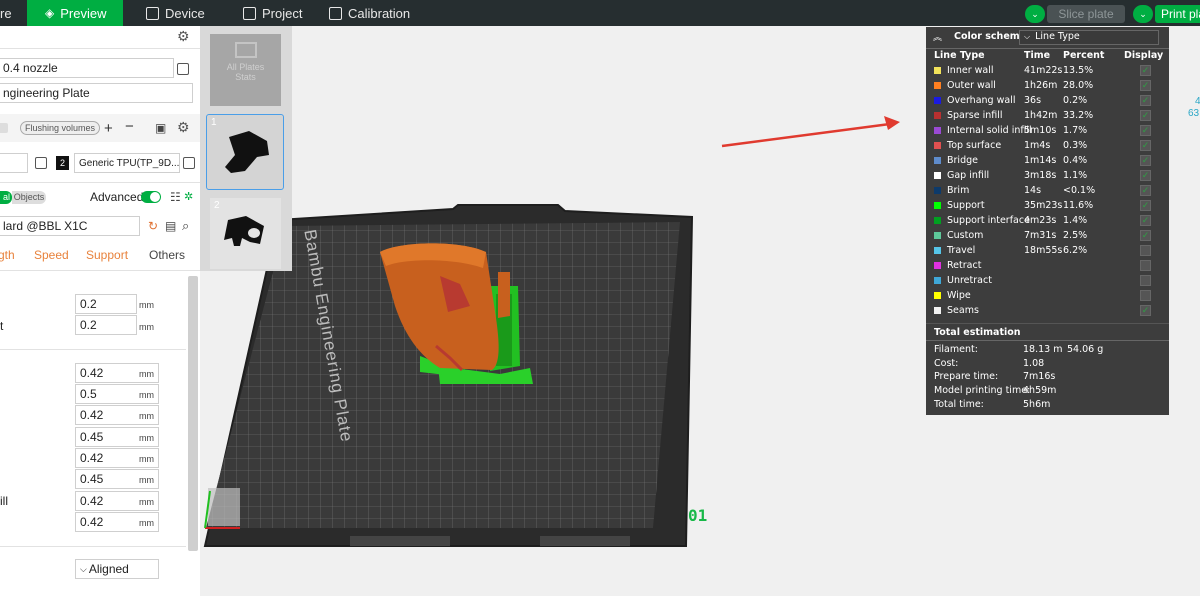  I want to click on line-type-row: Brim 14s <0.1% ✓, so click(1047, 191).